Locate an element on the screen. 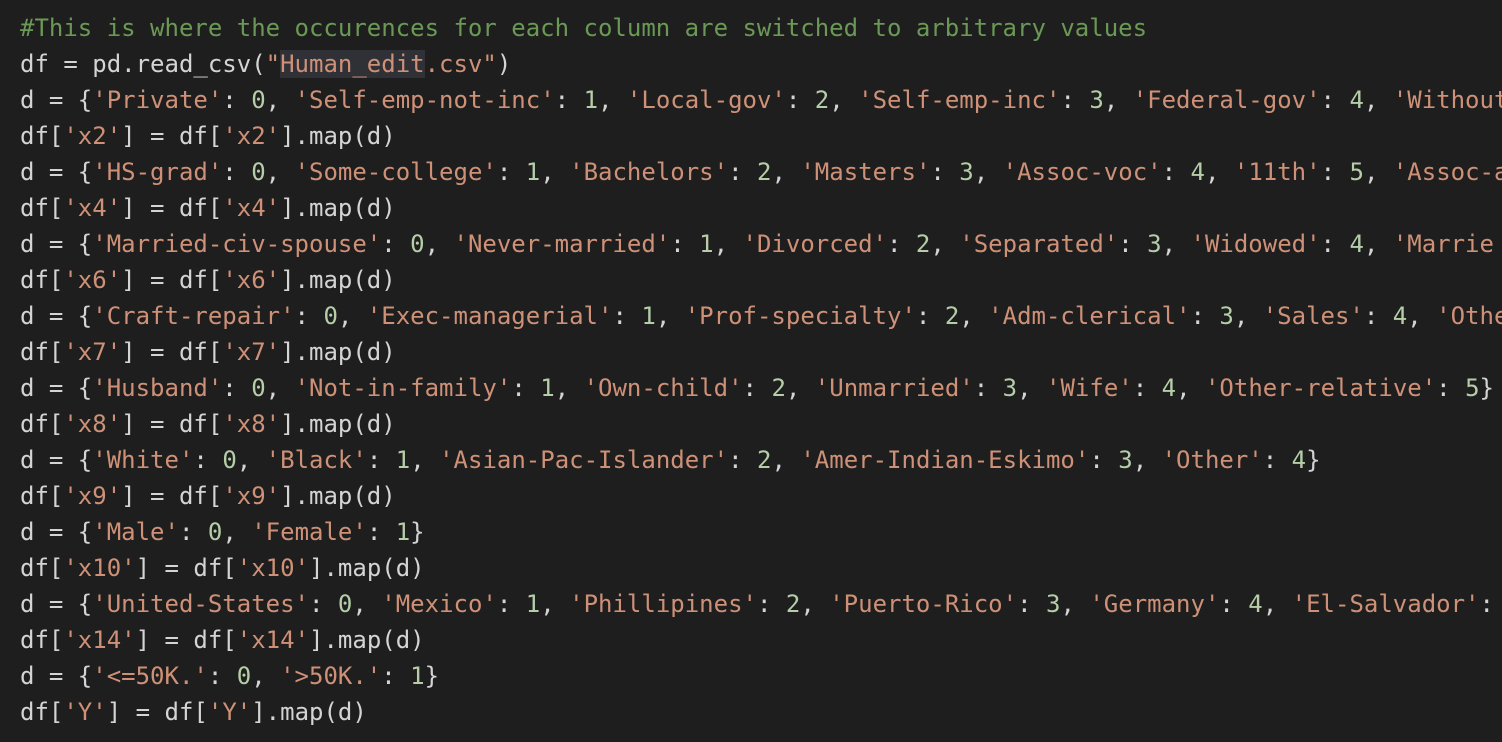  code-string: 'Germany' is located at coordinates (1154, 604).